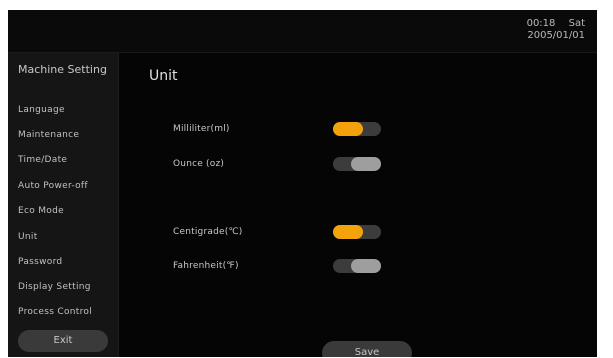 Image resolution: width=613 pixels, height=358 pixels. I want to click on fahrenheit-label: Fahrenheit(℉), so click(206, 266).